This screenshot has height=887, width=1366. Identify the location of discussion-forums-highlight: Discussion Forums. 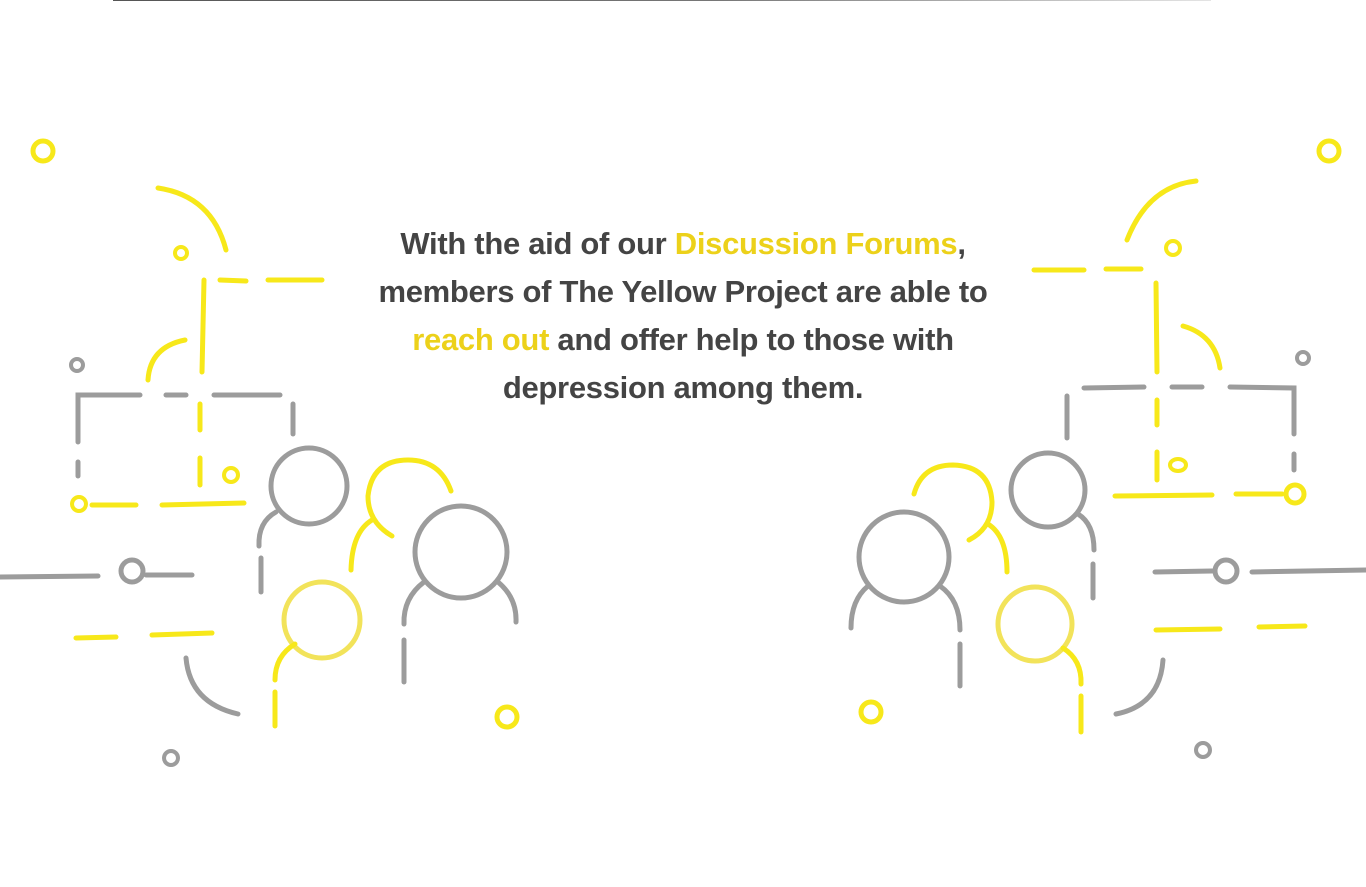
(816, 243).